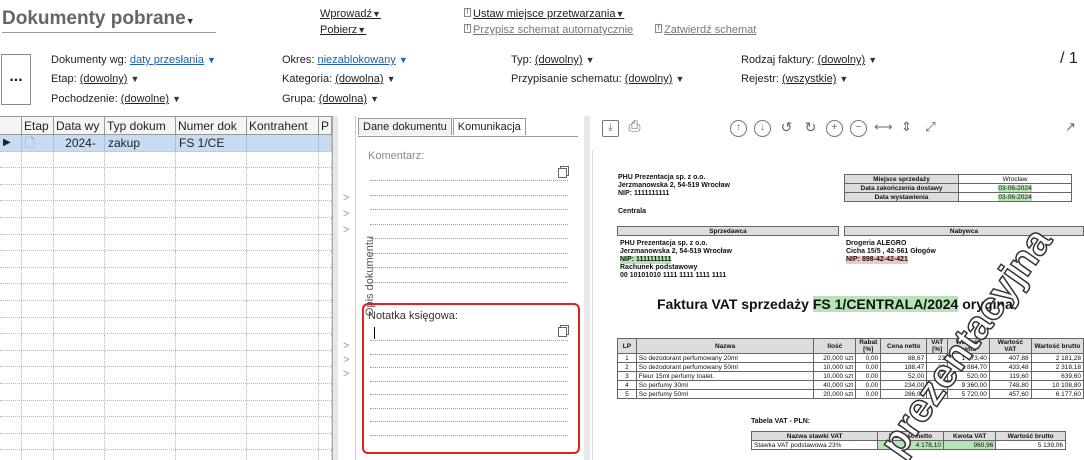  Describe the element at coordinates (116, 99) in the screenshot. I see `filter-pochodzenie: Pochodzenie: (dowolne) ▼` at that location.